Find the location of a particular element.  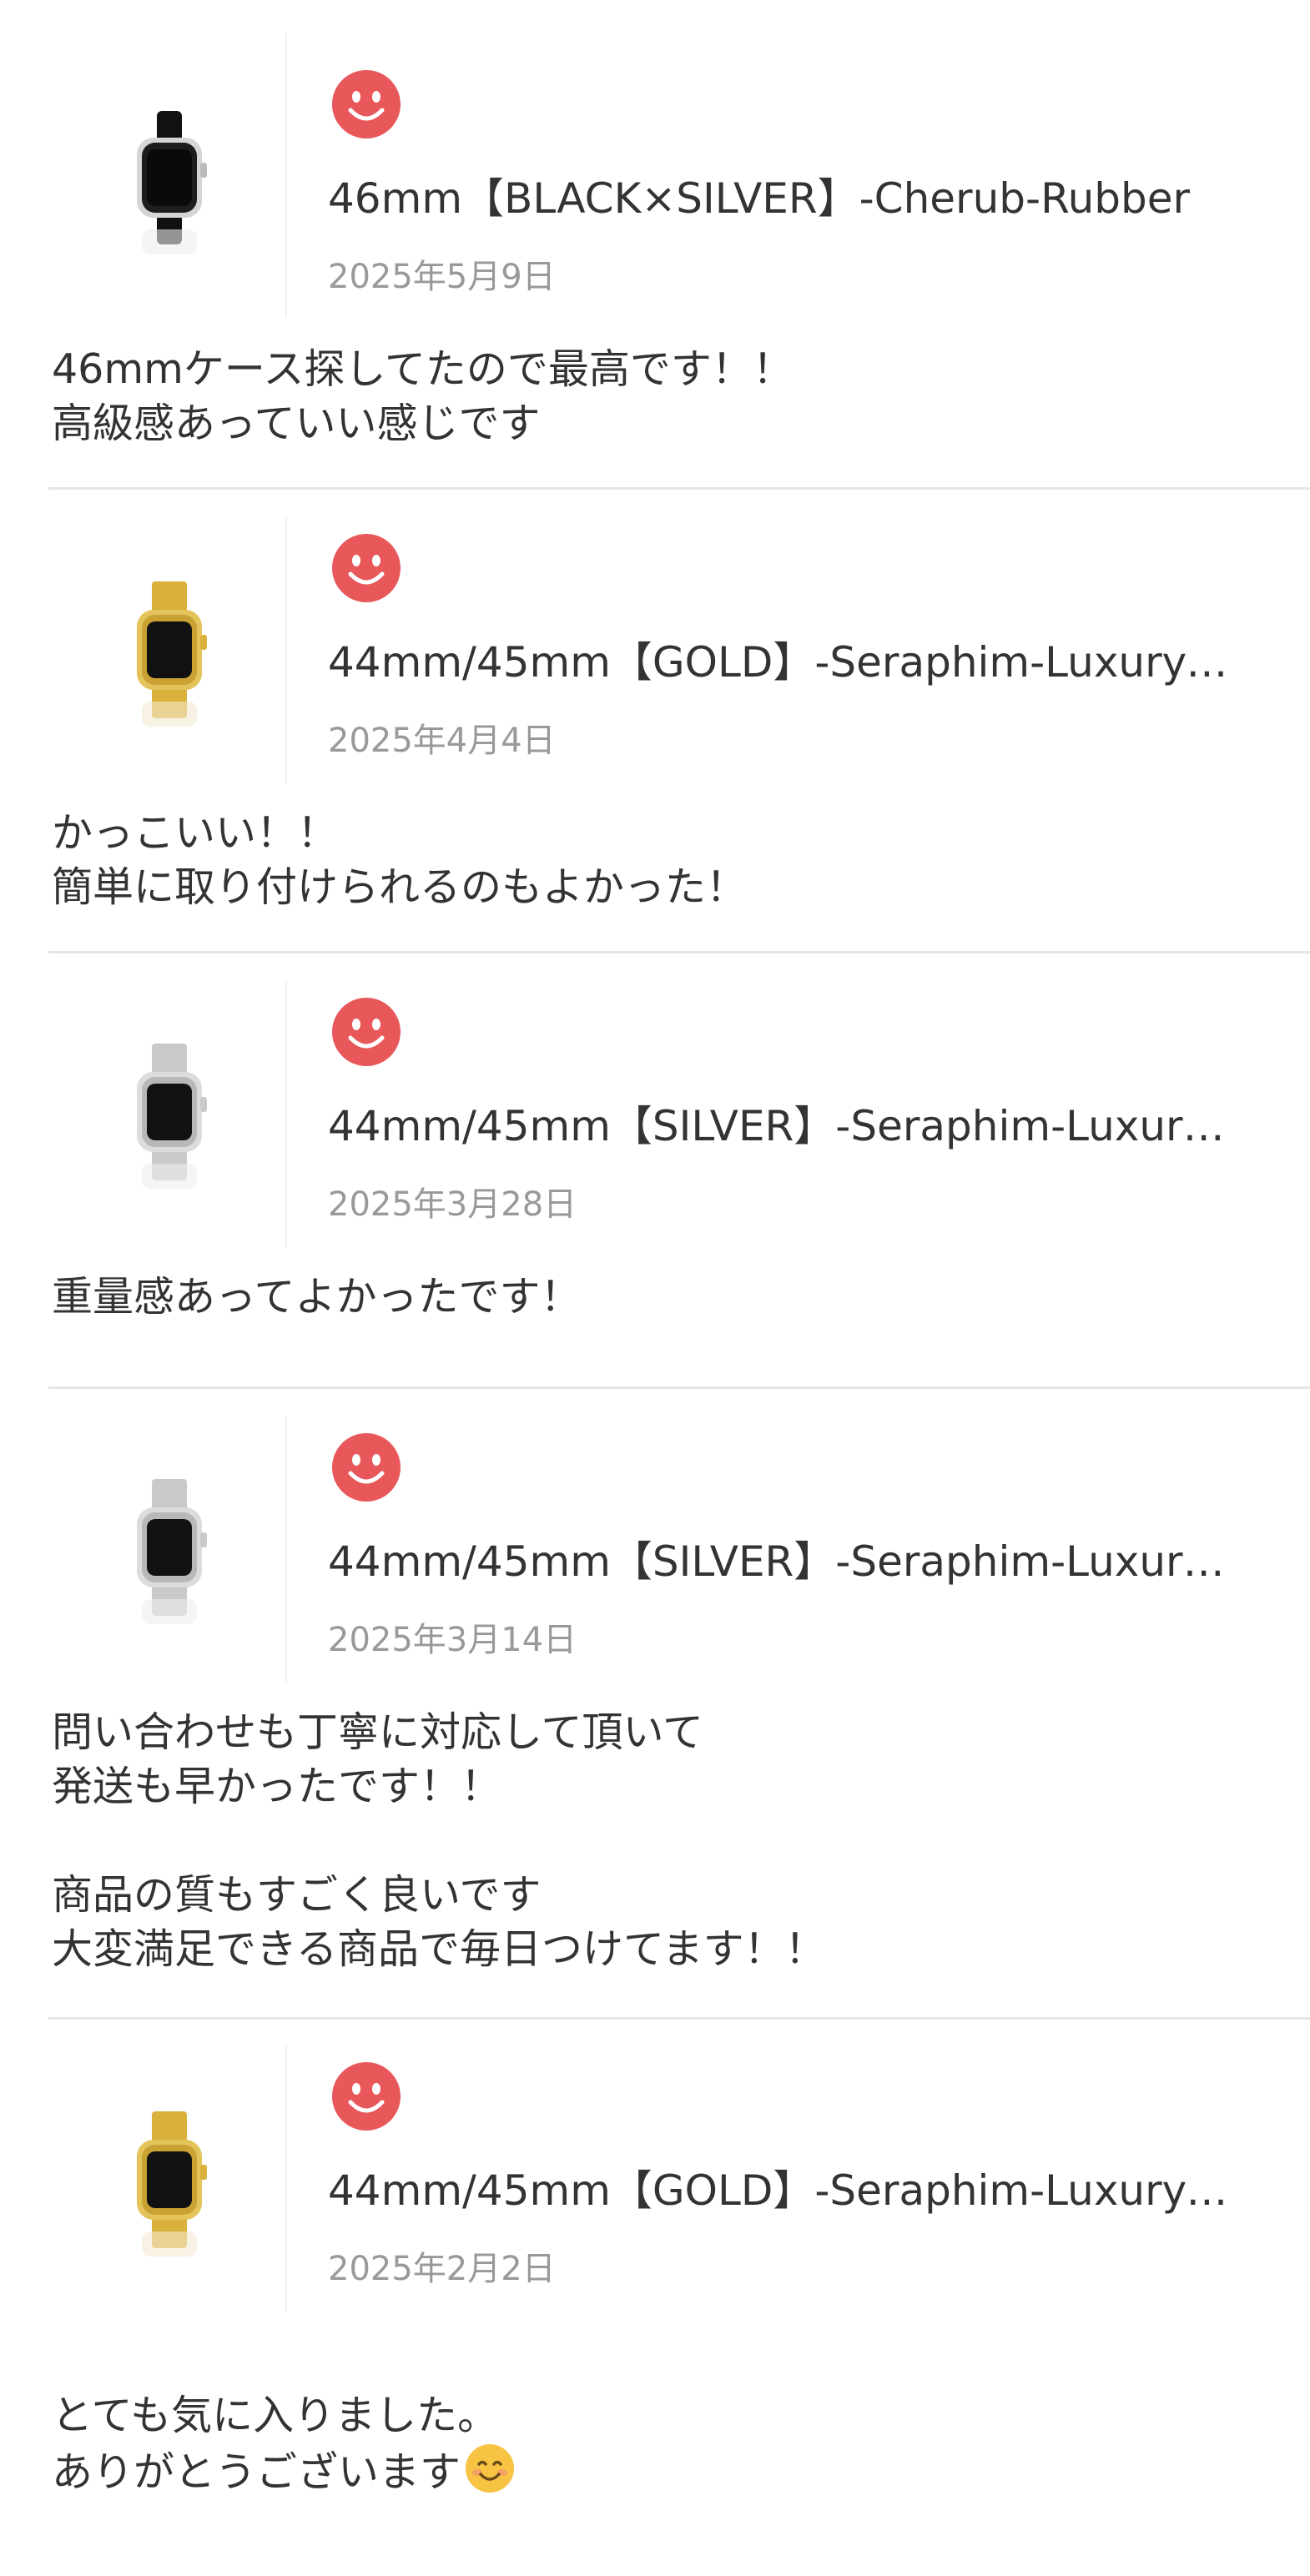

smile-face-icon is located at coordinates (367, 2096).